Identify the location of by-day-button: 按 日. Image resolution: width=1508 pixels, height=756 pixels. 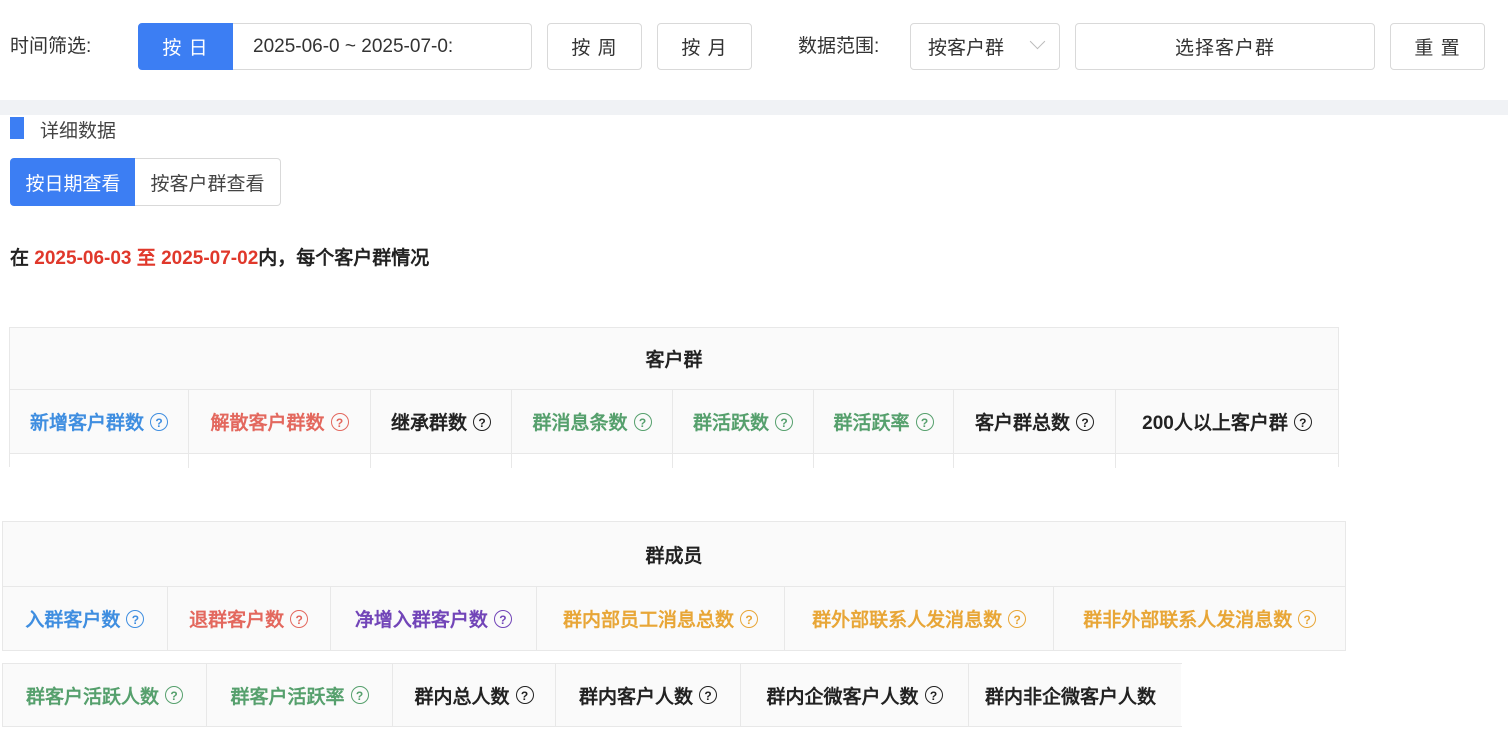
(185, 46).